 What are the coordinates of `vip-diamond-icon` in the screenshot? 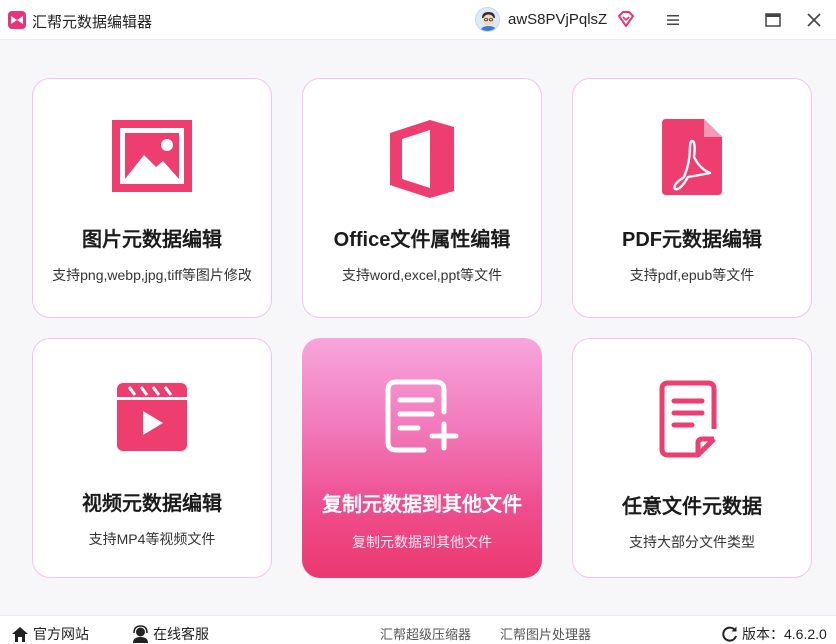 It's located at (626, 19).